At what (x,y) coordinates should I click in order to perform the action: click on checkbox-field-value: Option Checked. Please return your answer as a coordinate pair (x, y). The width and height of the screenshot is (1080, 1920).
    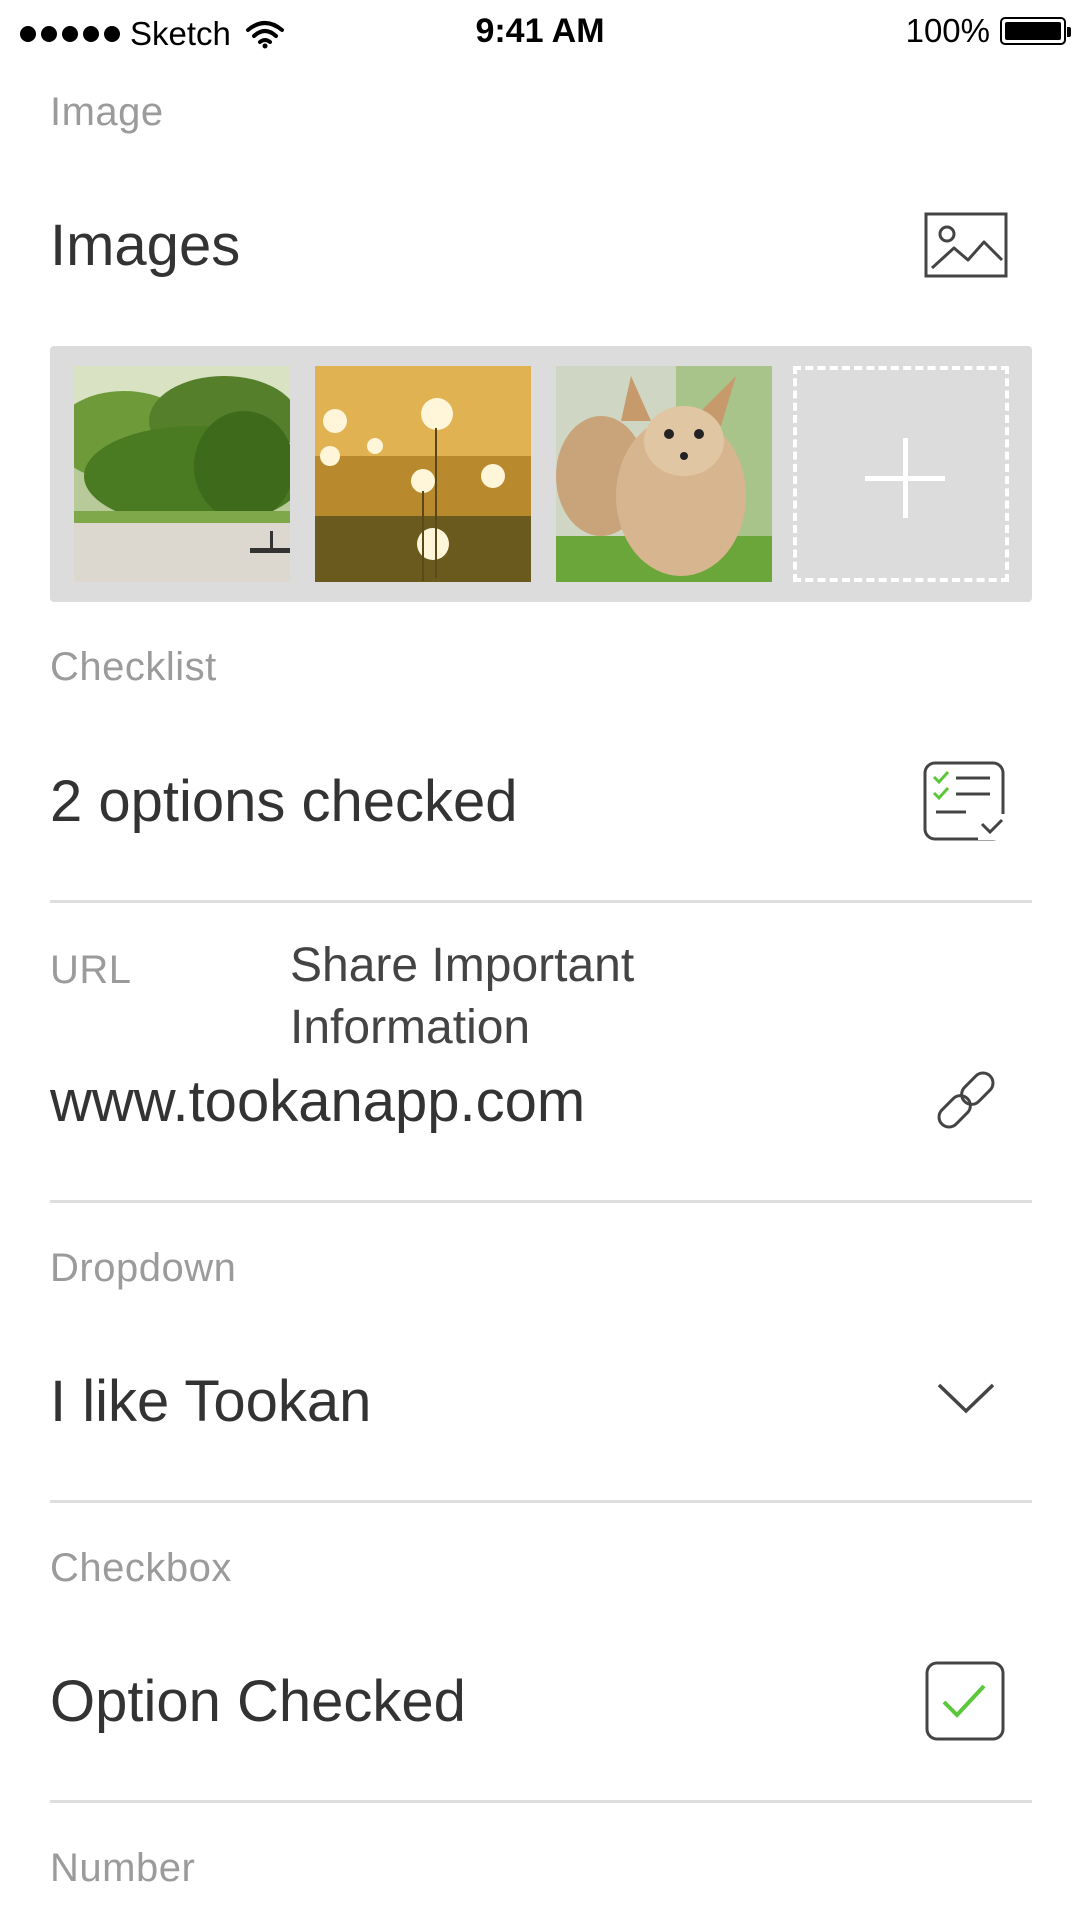
    Looking at the image, I should click on (258, 1701).